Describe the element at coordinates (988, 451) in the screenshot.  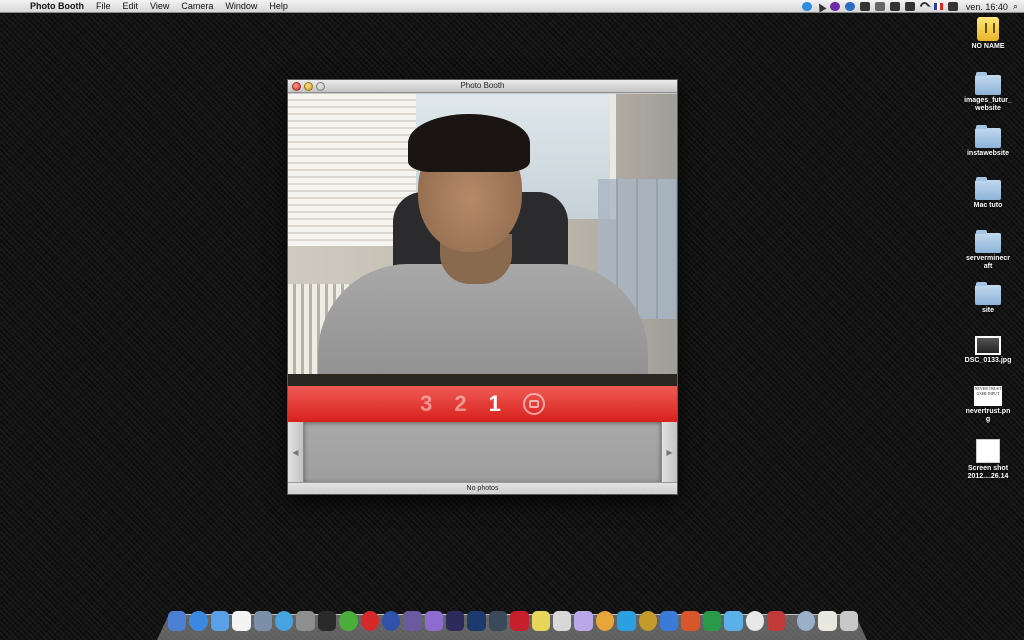
I see `screenshot-file-icon` at that location.